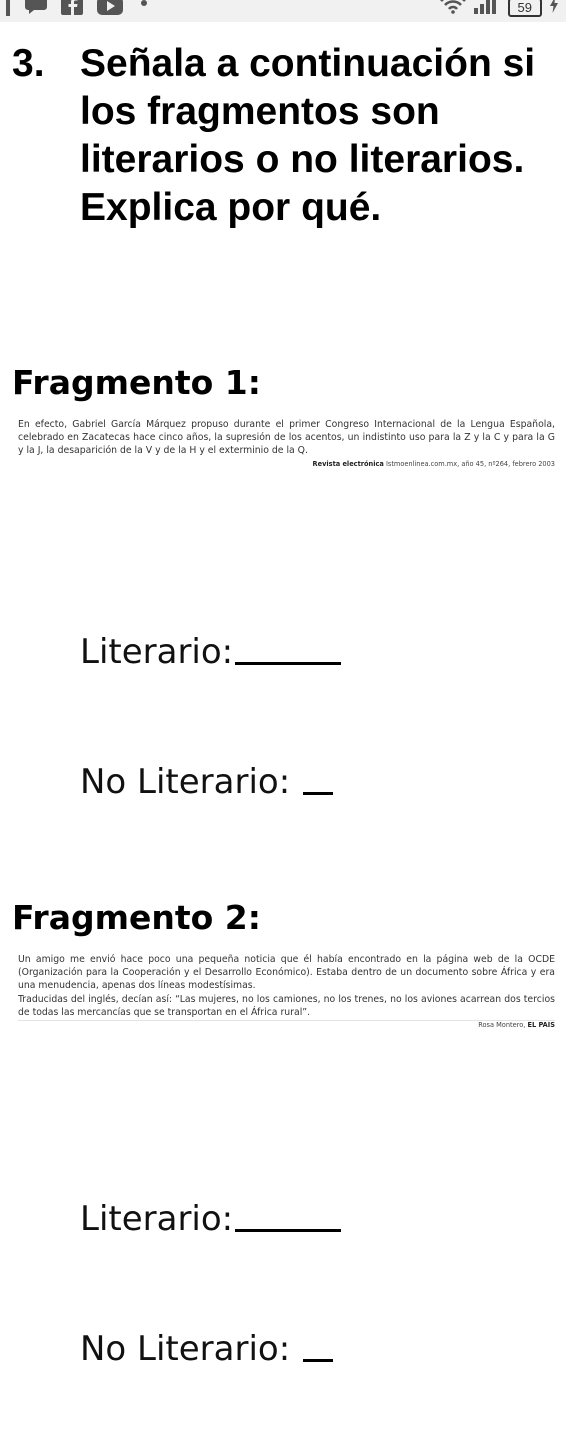 This screenshot has height=1446, width=566. Describe the element at coordinates (541, 1025) in the screenshot. I see `fragment-2-source-detail: EL PAÍS` at that location.